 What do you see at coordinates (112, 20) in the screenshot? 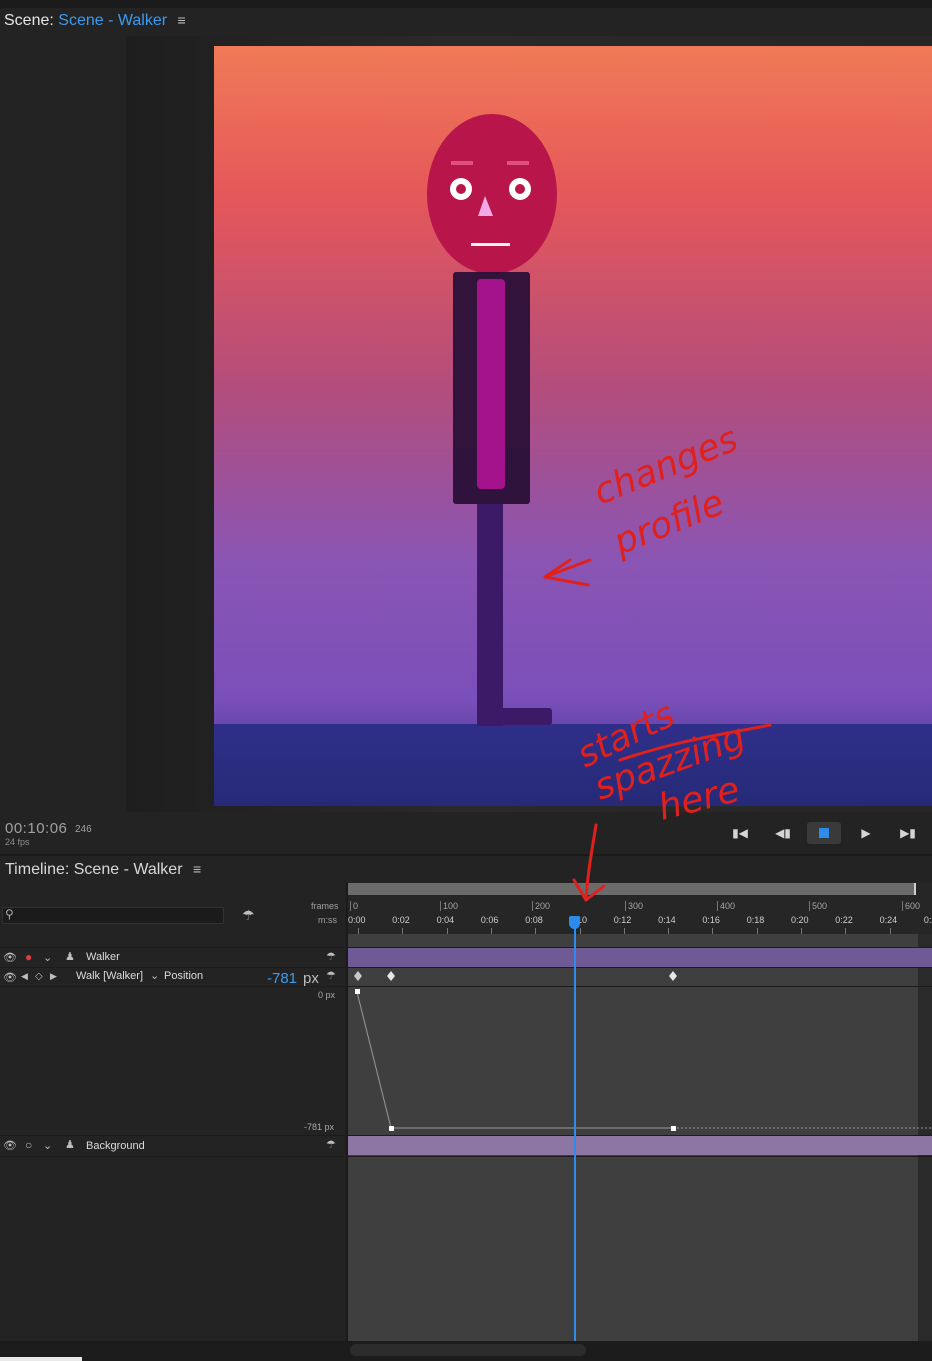
I see `scene-selector-link: Scene - Walker` at bounding box center [112, 20].